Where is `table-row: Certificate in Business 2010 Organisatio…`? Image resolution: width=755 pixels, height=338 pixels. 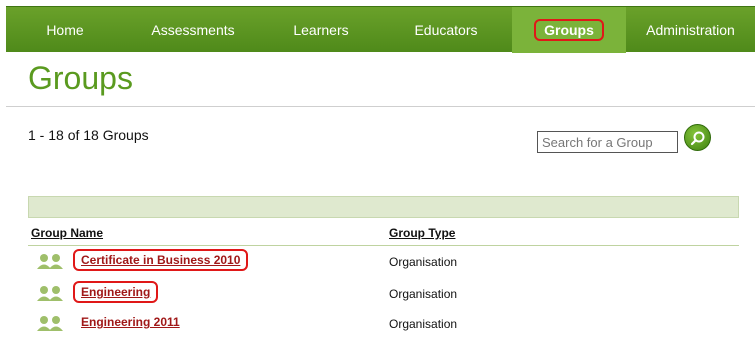 table-row: Certificate in Business 2010 Organisatio… is located at coordinates (383, 261).